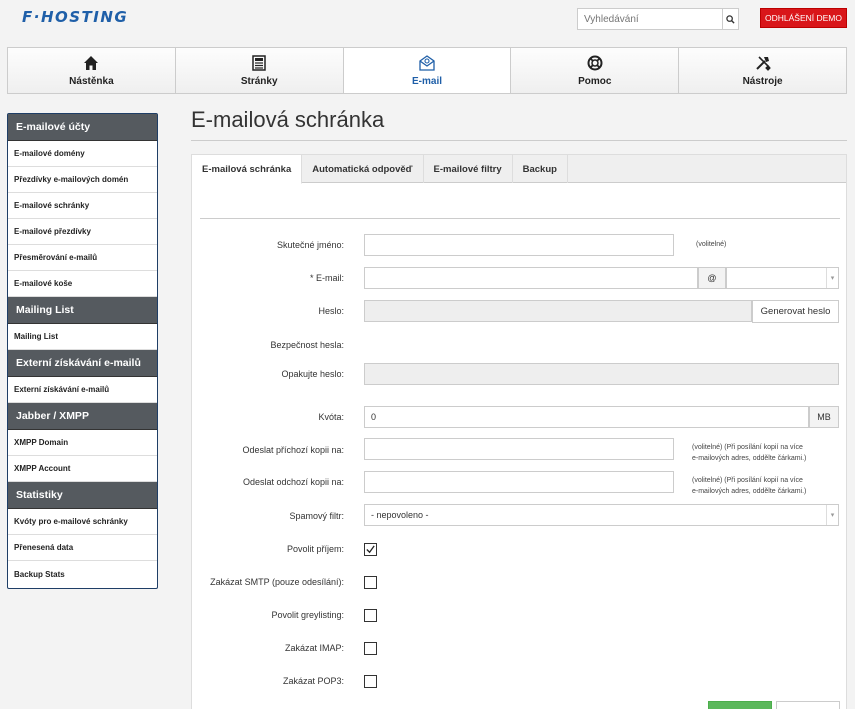 The image size is (855, 709). What do you see at coordinates (803, 18) in the screenshot?
I see `logout-button: ODHLÁŠENÍ DEMO` at bounding box center [803, 18].